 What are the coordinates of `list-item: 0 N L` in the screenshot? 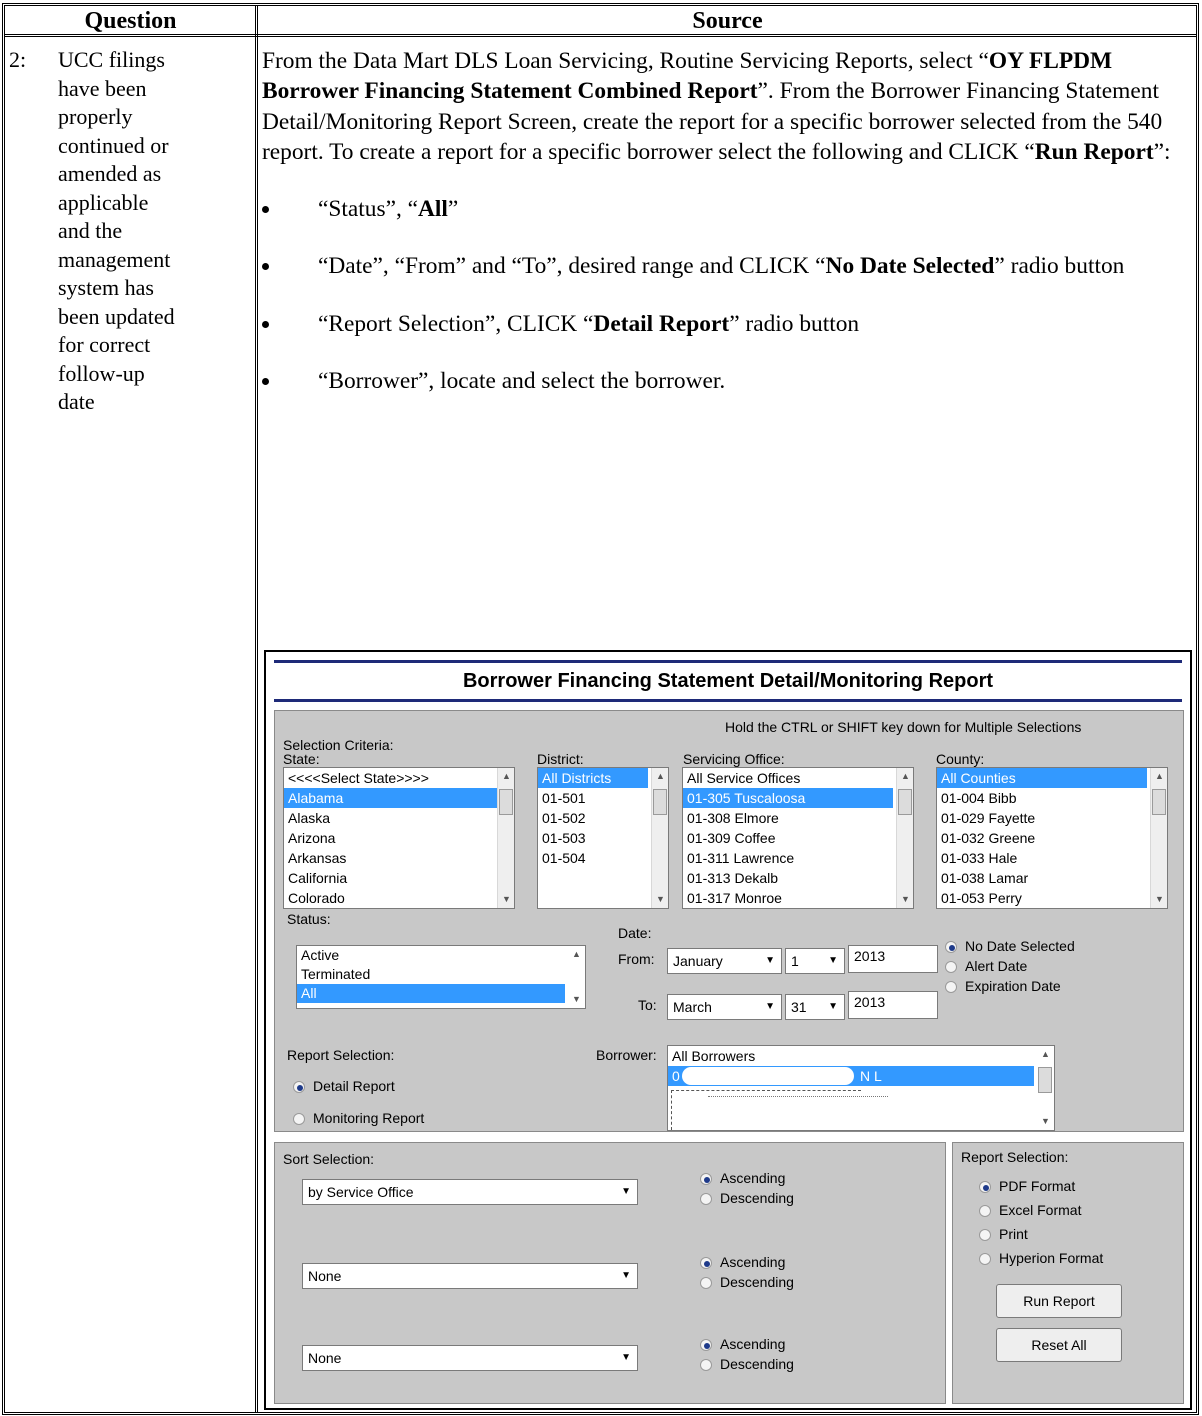 It's located at (851, 1076).